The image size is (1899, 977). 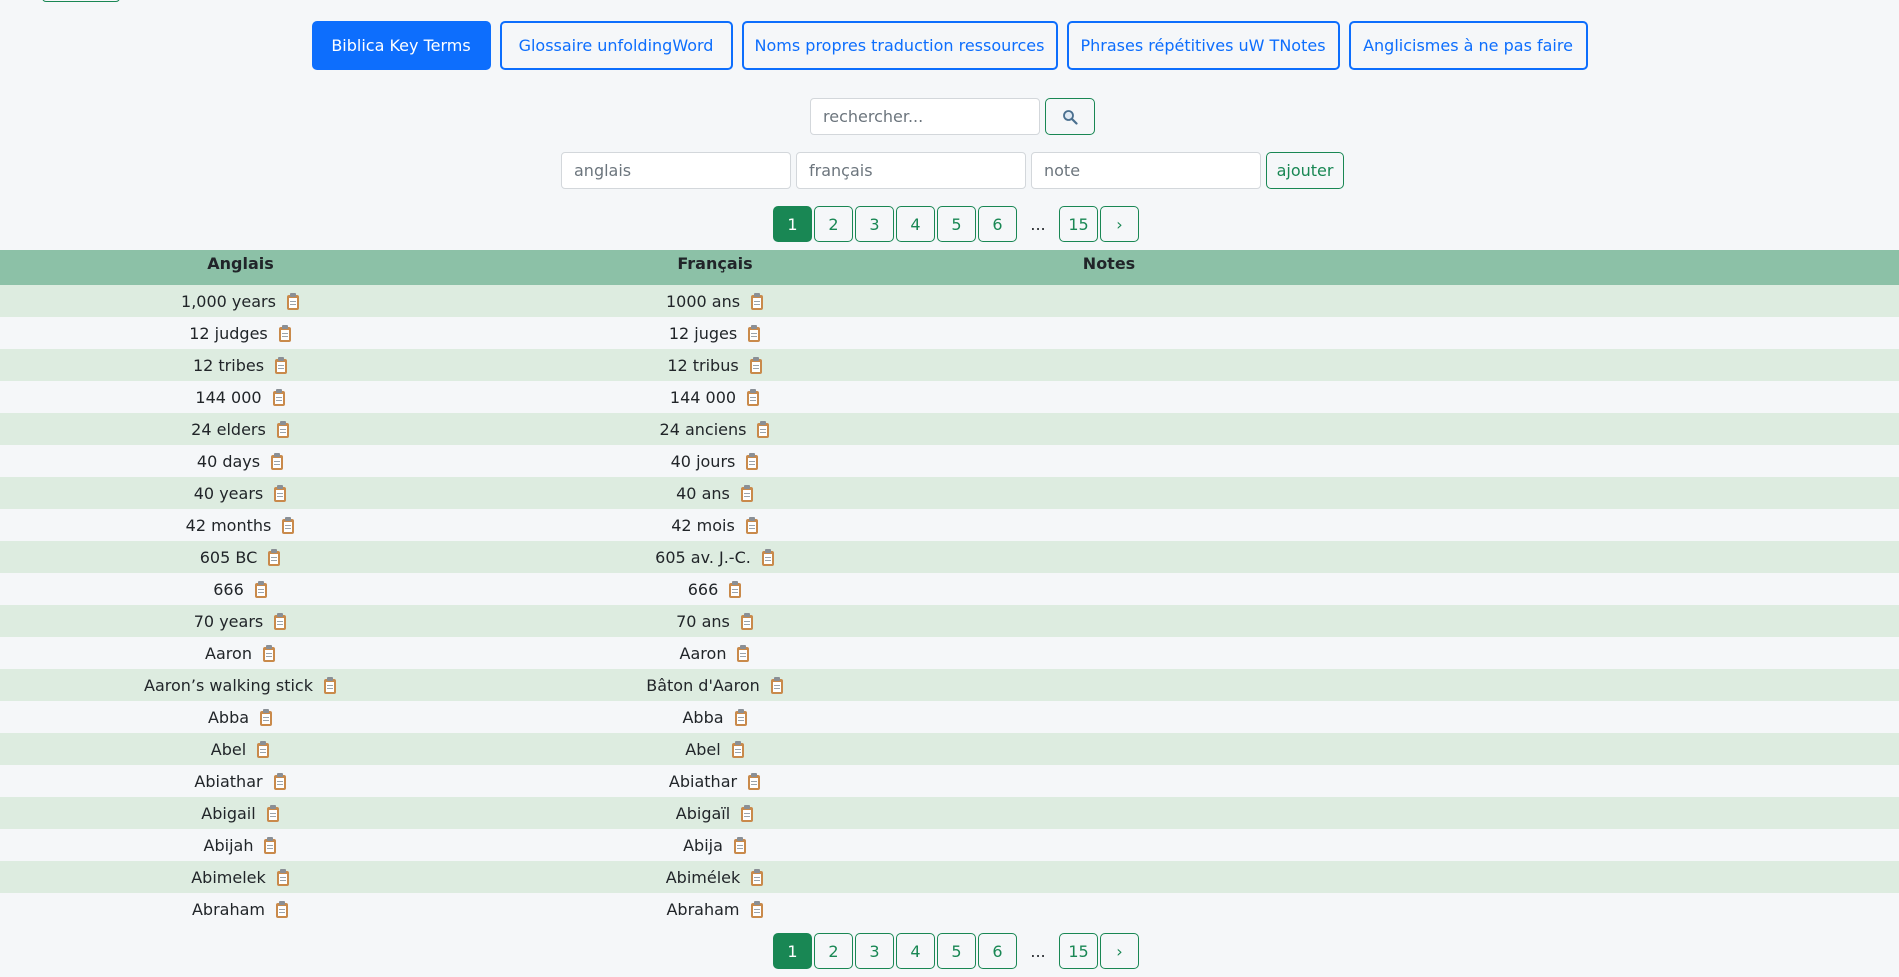 I want to click on english-term: 666, so click(x=228, y=589).